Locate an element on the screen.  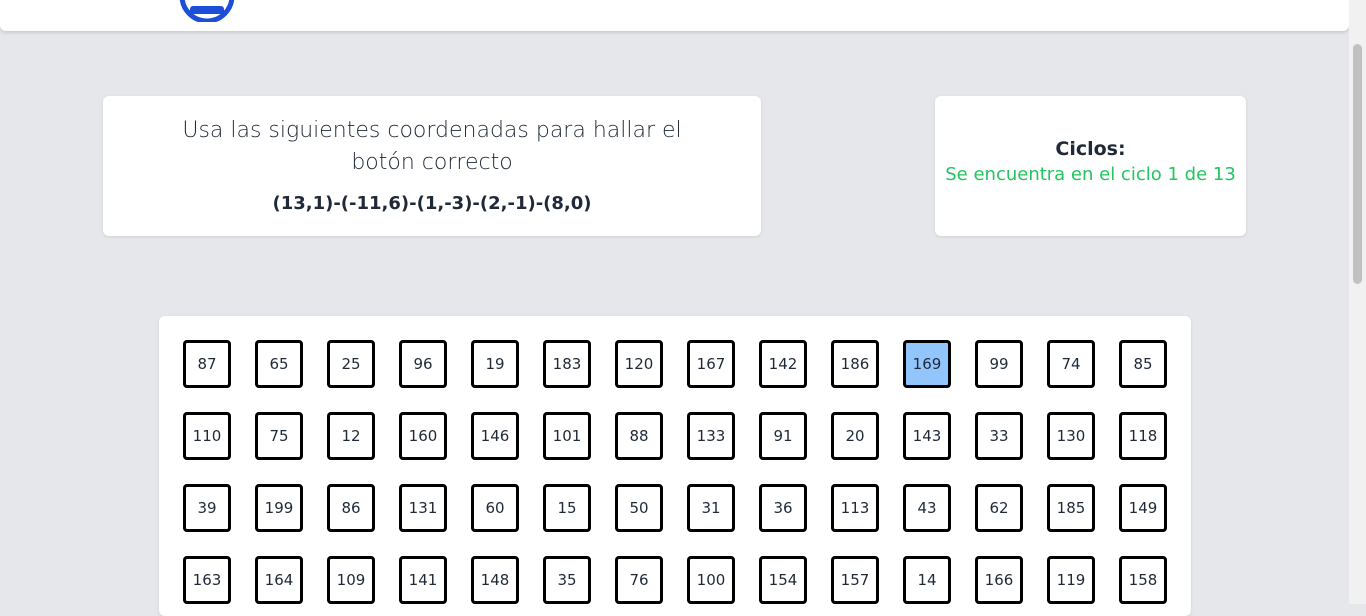
grid-button: 14 is located at coordinates (927, 580).